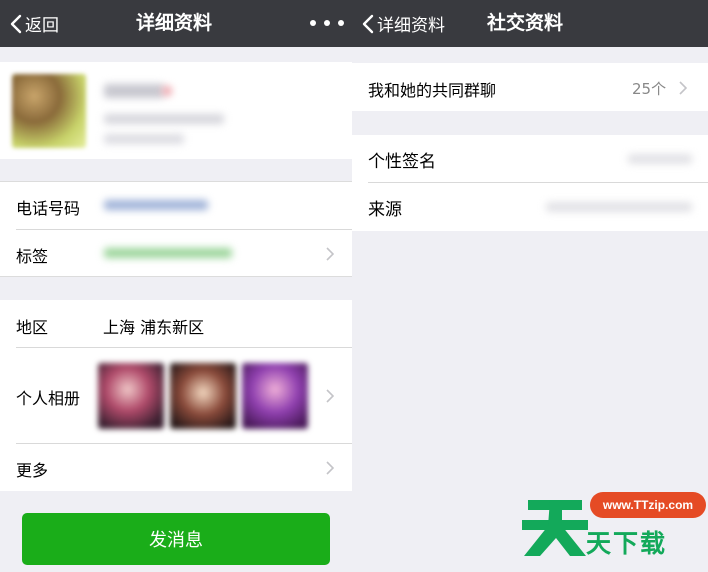 The height and width of the screenshot is (572, 708). I want to click on profile-header, so click(176, 110).